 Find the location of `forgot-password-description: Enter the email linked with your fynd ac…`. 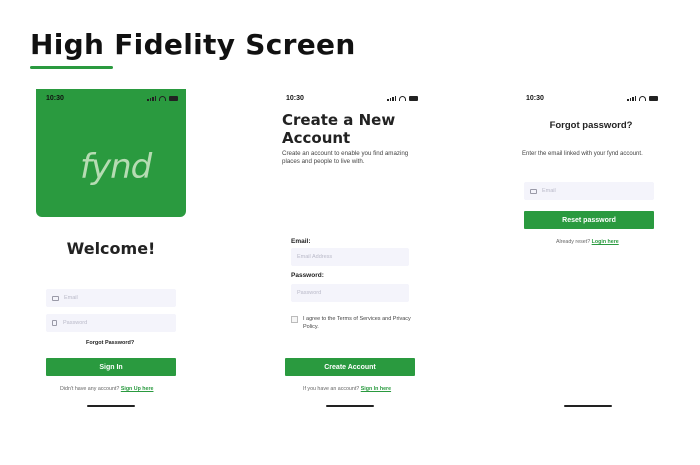

forgot-password-description: Enter the email linked with your fynd ac… is located at coordinates (582, 154).